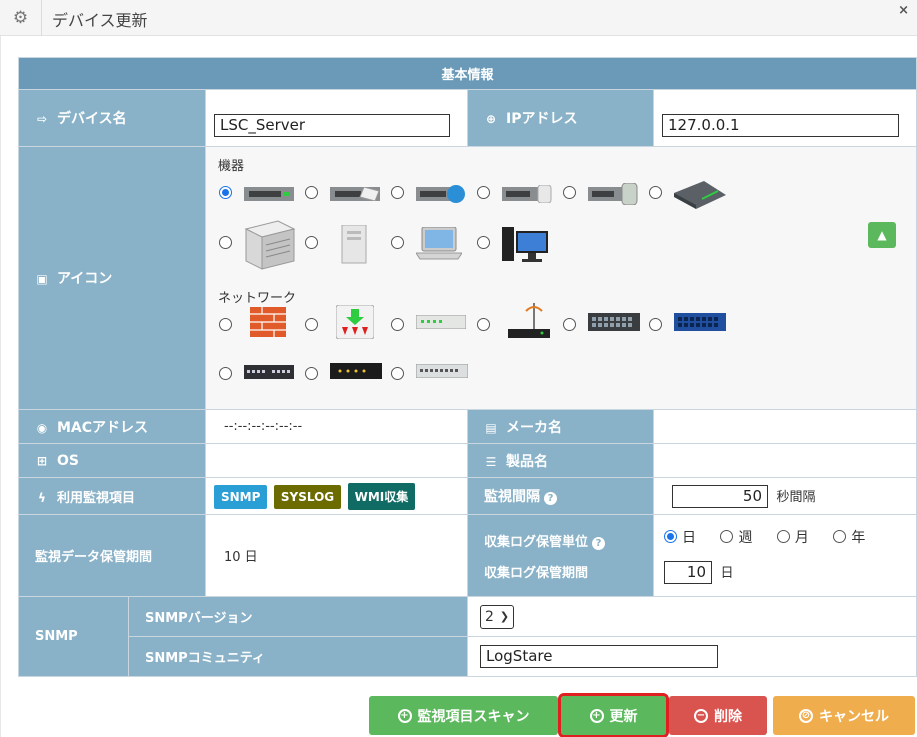 The image size is (917, 737). I want to click on globe-icon: ⊕, so click(491, 119).